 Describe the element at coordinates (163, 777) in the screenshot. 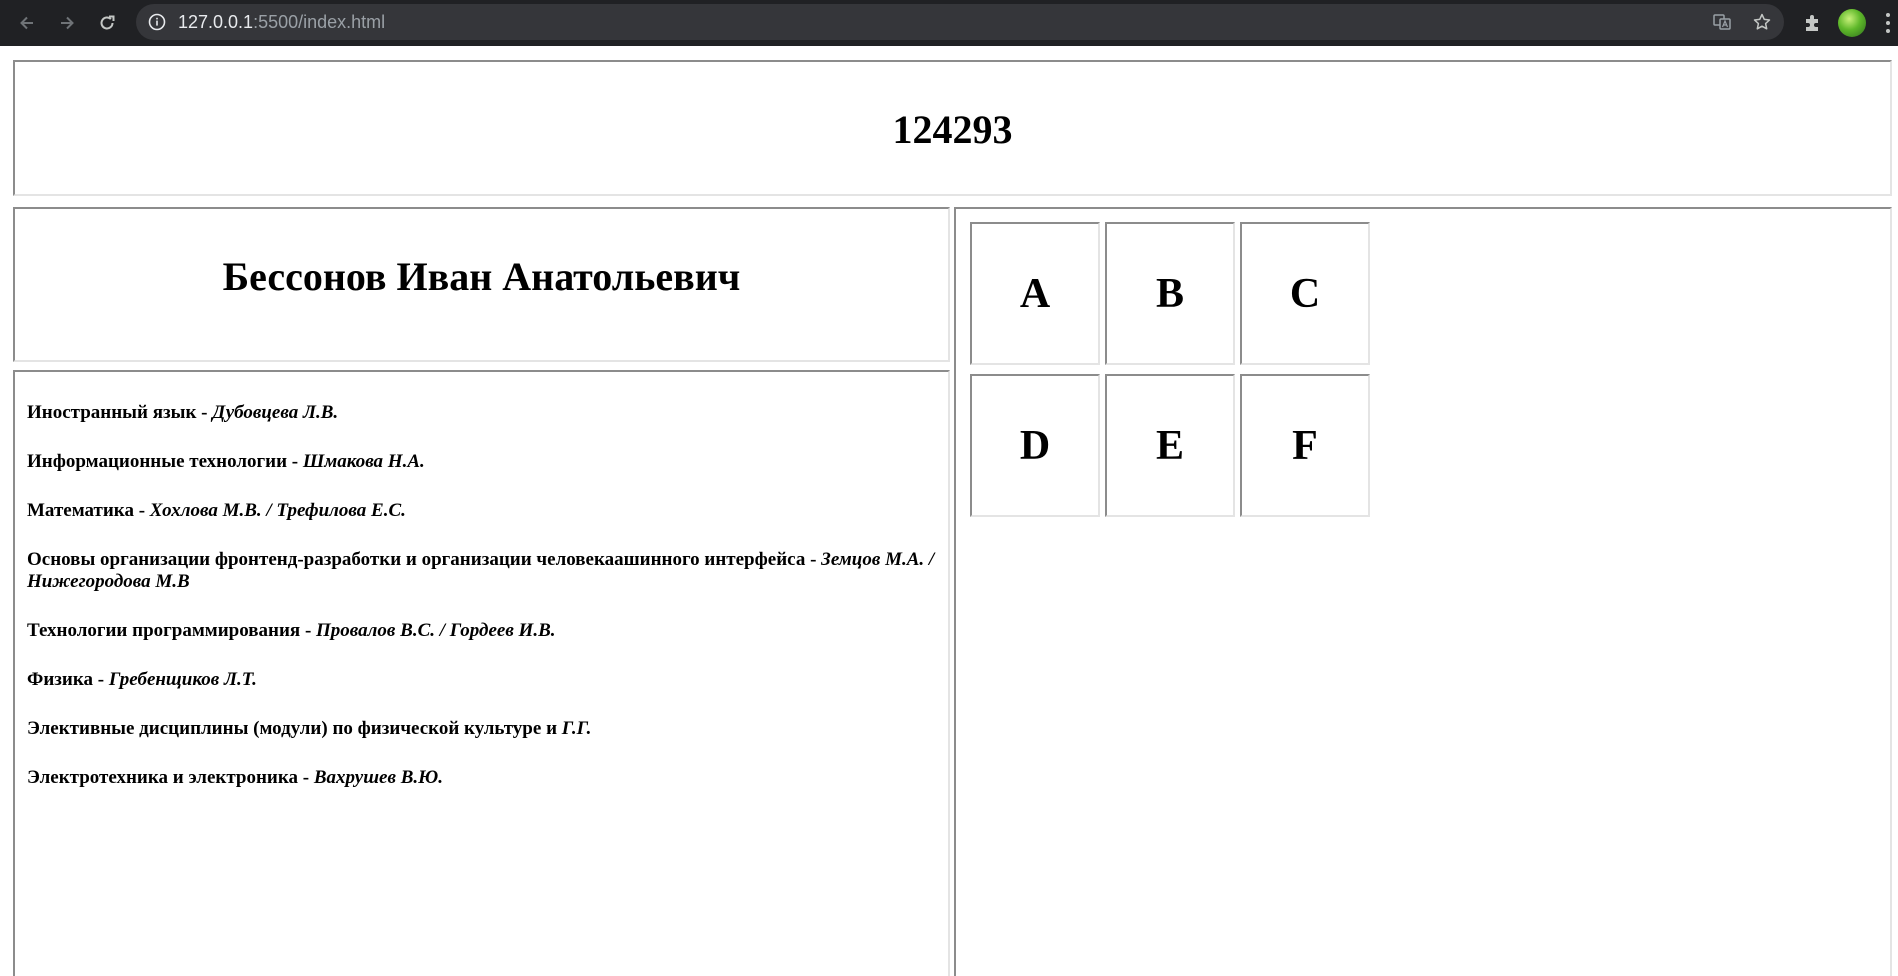

I see `subject-name: Электротехника и электроника` at that location.